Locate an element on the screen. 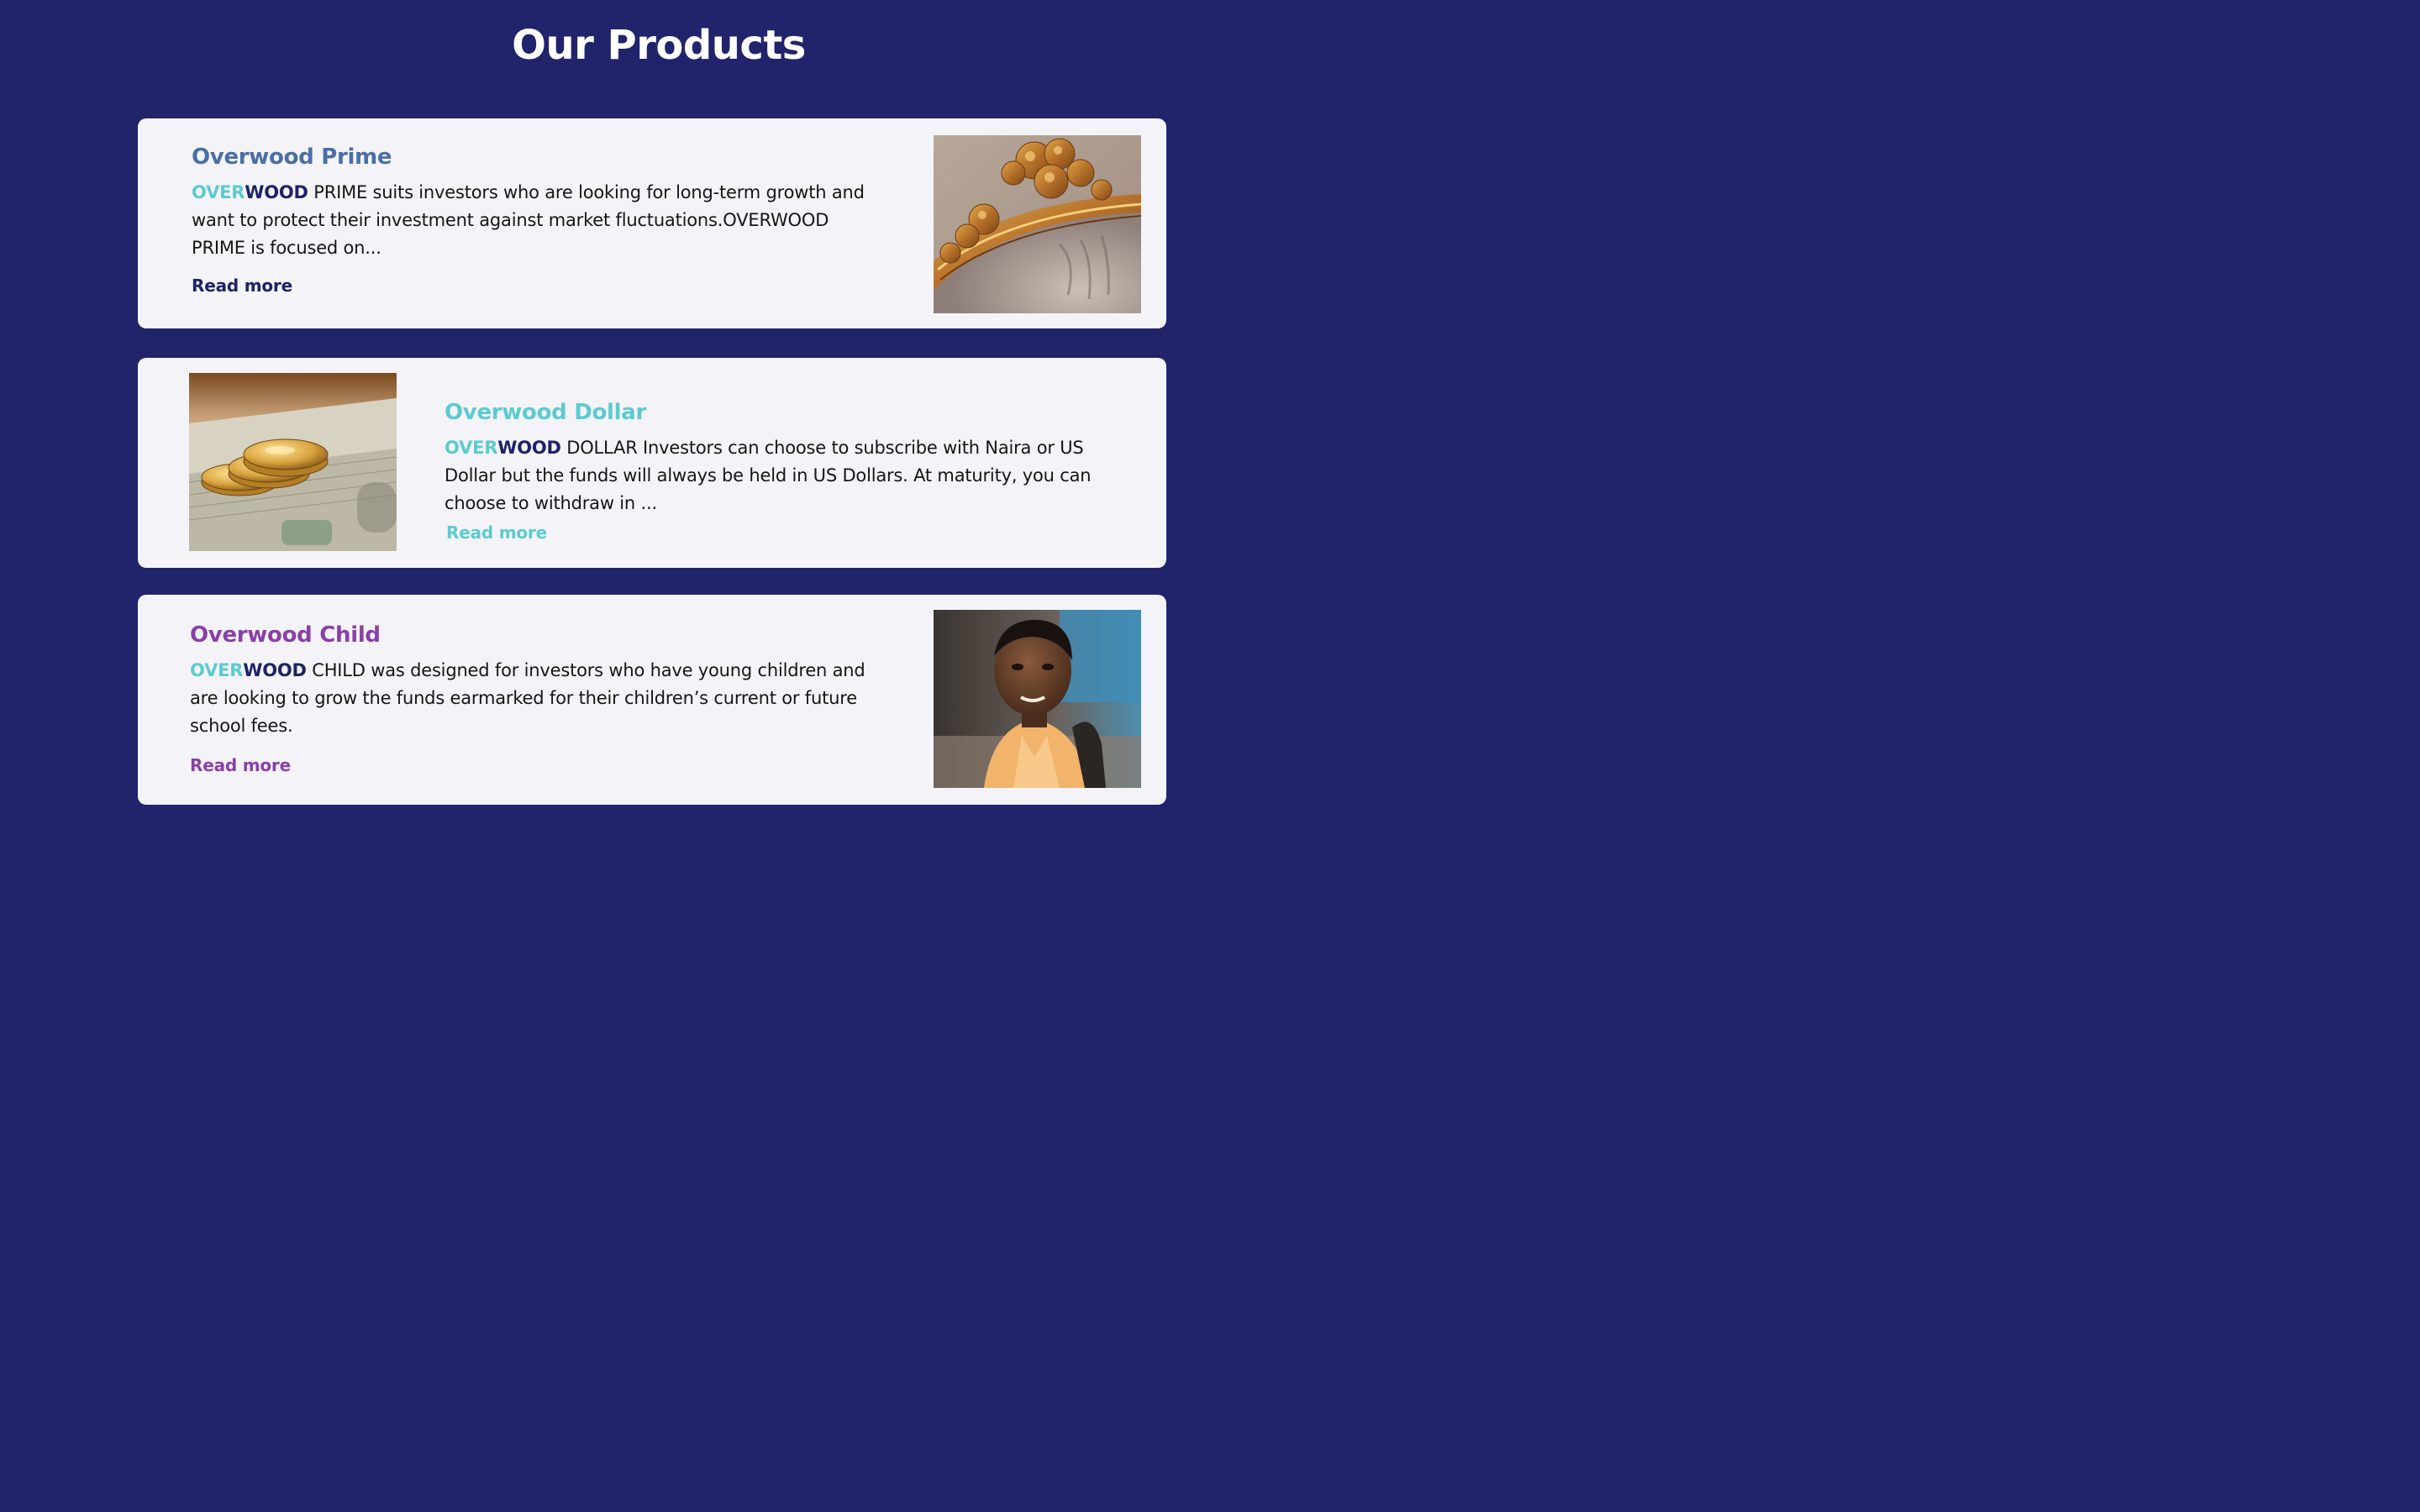  child-portrait-image is located at coordinates (1037, 699).